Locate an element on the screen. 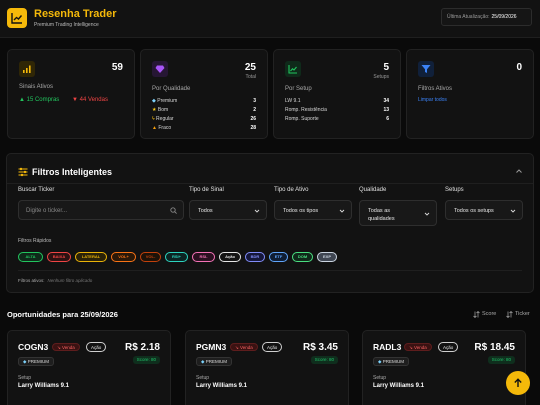 The height and width of the screenshot is (405, 540). buys-stat: ▲ 15 Compras is located at coordinates (39, 100).